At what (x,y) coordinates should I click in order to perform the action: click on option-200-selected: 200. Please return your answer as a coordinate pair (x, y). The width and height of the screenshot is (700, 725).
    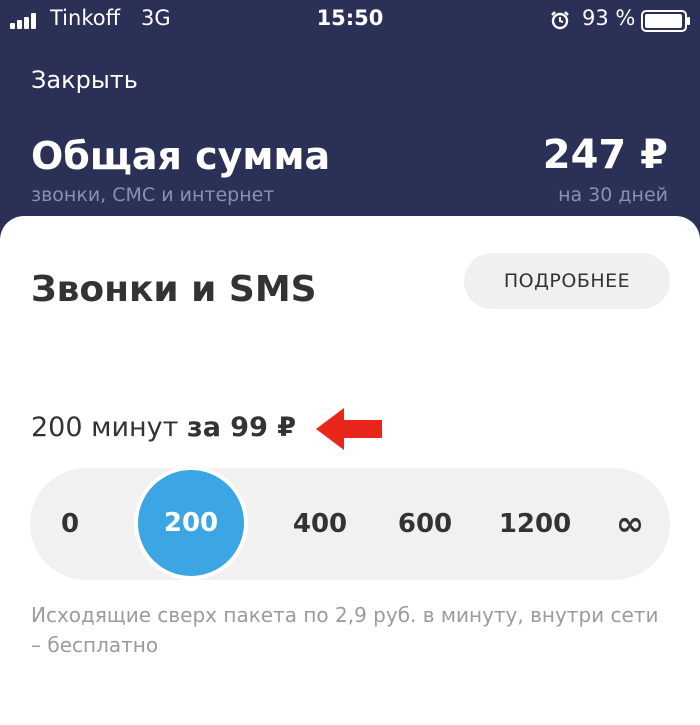
    Looking at the image, I should click on (191, 523).